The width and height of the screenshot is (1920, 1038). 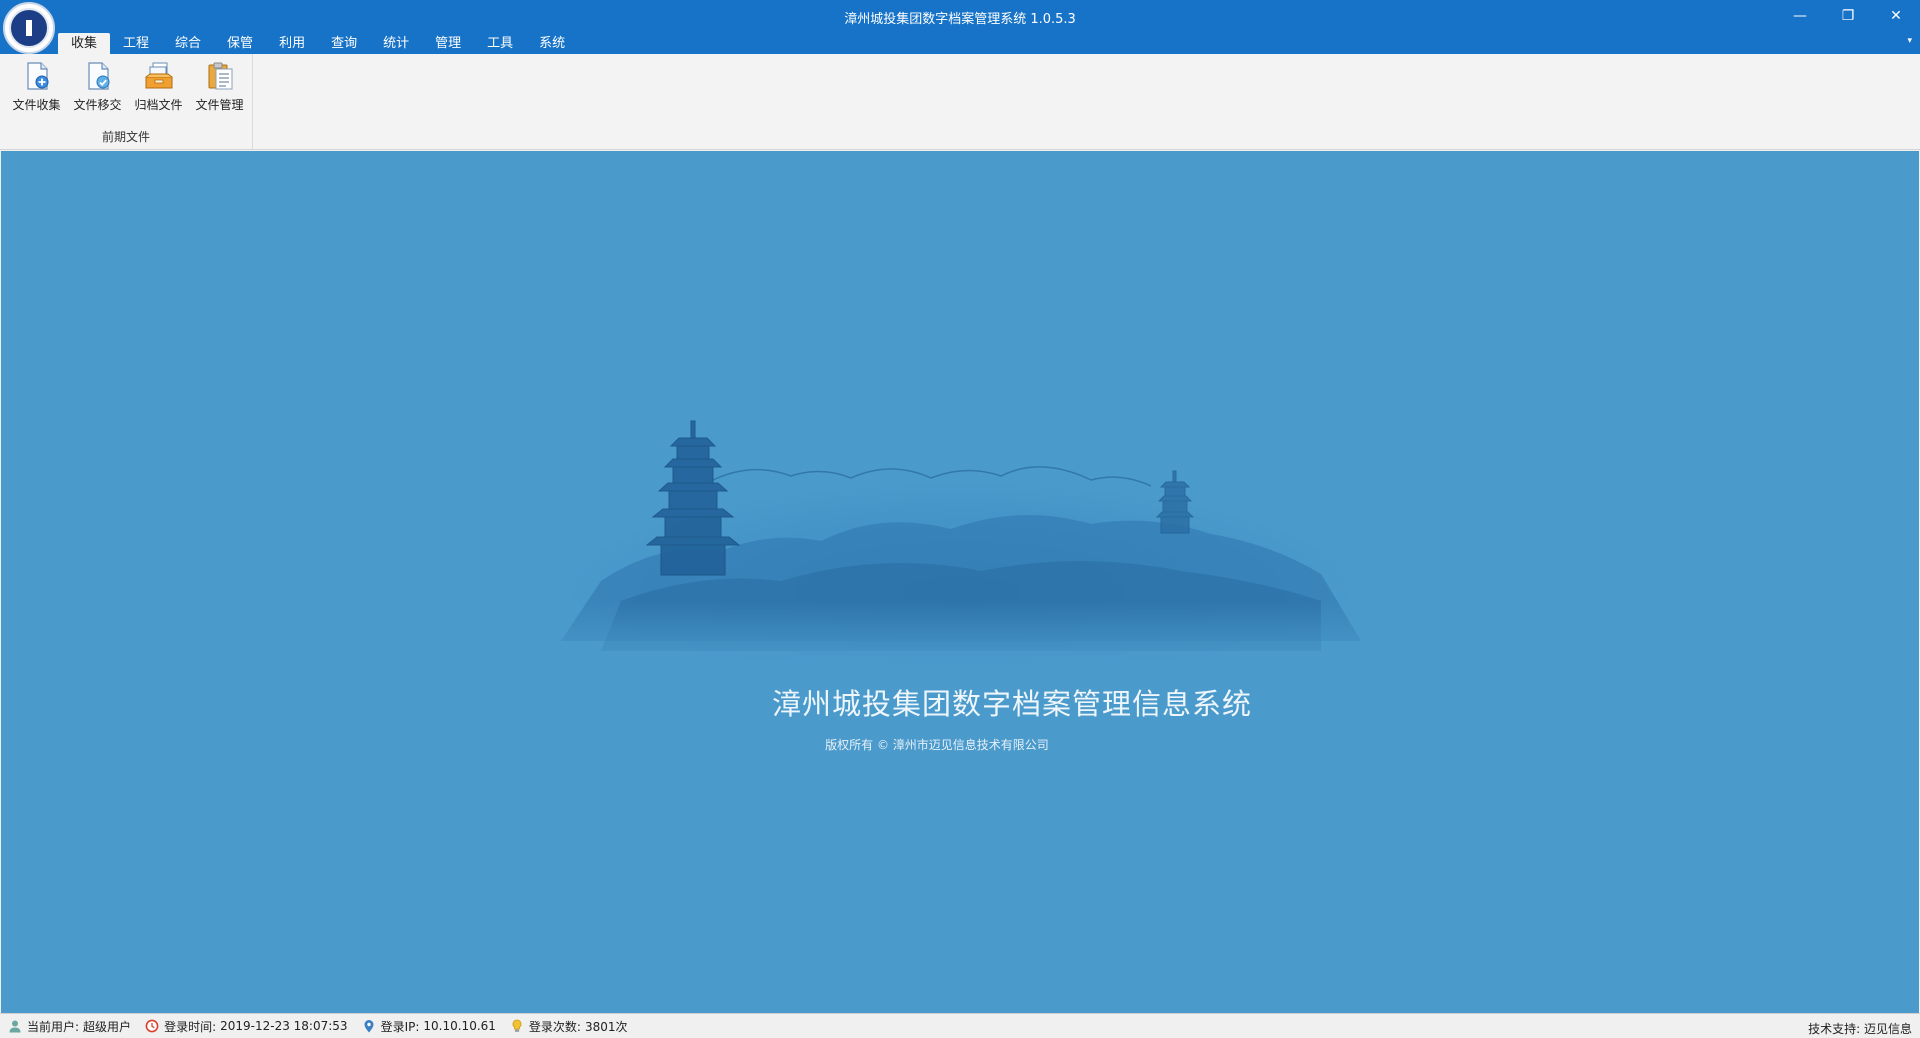 What do you see at coordinates (459, 1026) in the screenshot?
I see `login-ip-value: 10.10.10.61` at bounding box center [459, 1026].